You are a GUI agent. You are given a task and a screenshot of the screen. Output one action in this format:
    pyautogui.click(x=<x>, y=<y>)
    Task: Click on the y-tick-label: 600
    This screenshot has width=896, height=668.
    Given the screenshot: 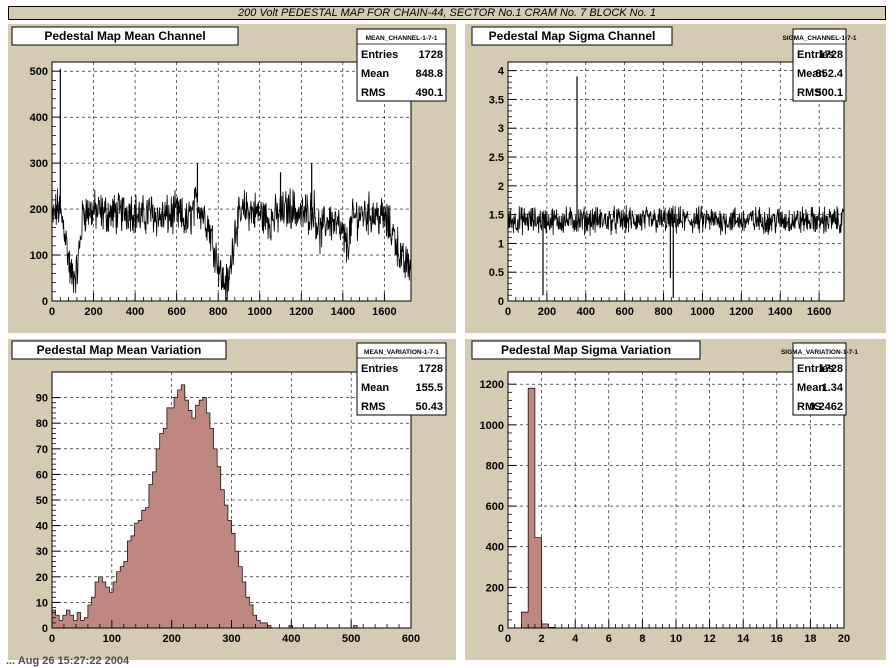 What is the action you would take?
    pyautogui.click(x=495, y=507)
    